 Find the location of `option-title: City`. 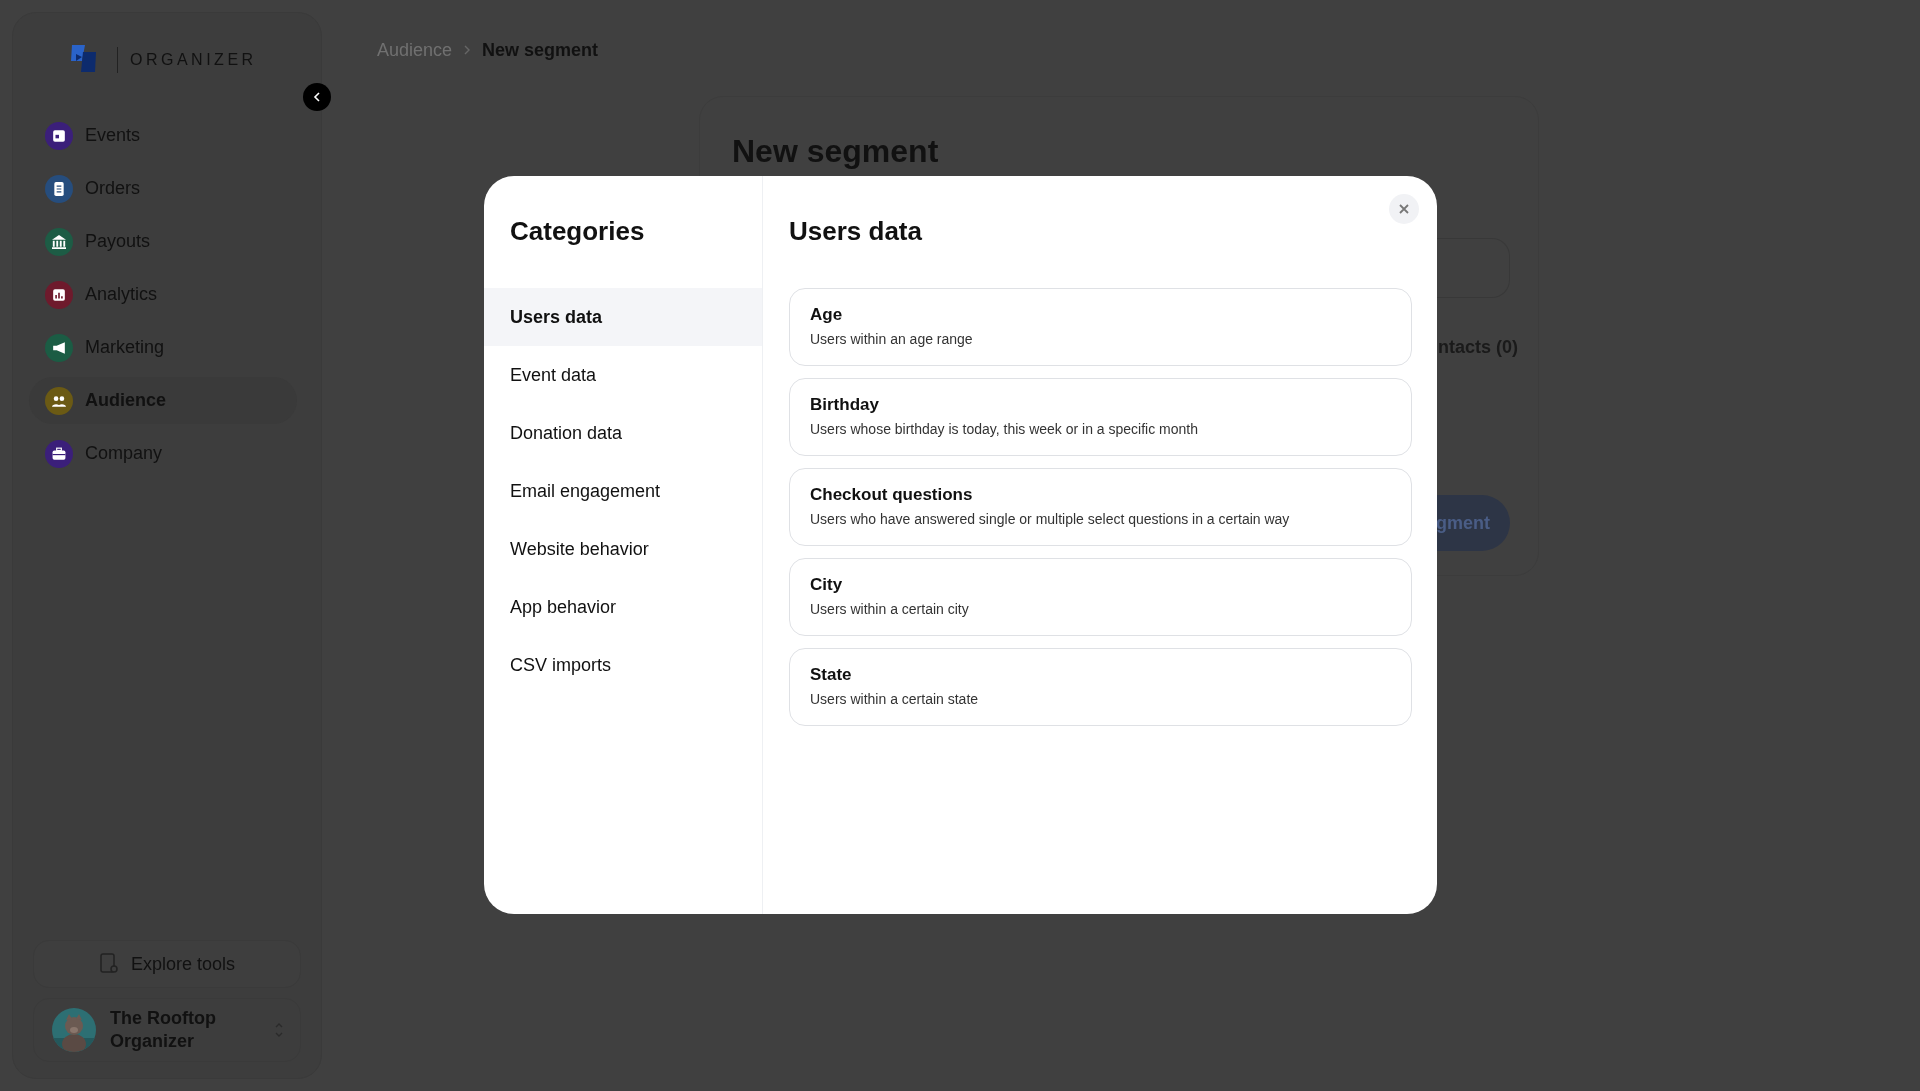

option-title: City is located at coordinates (827, 585).